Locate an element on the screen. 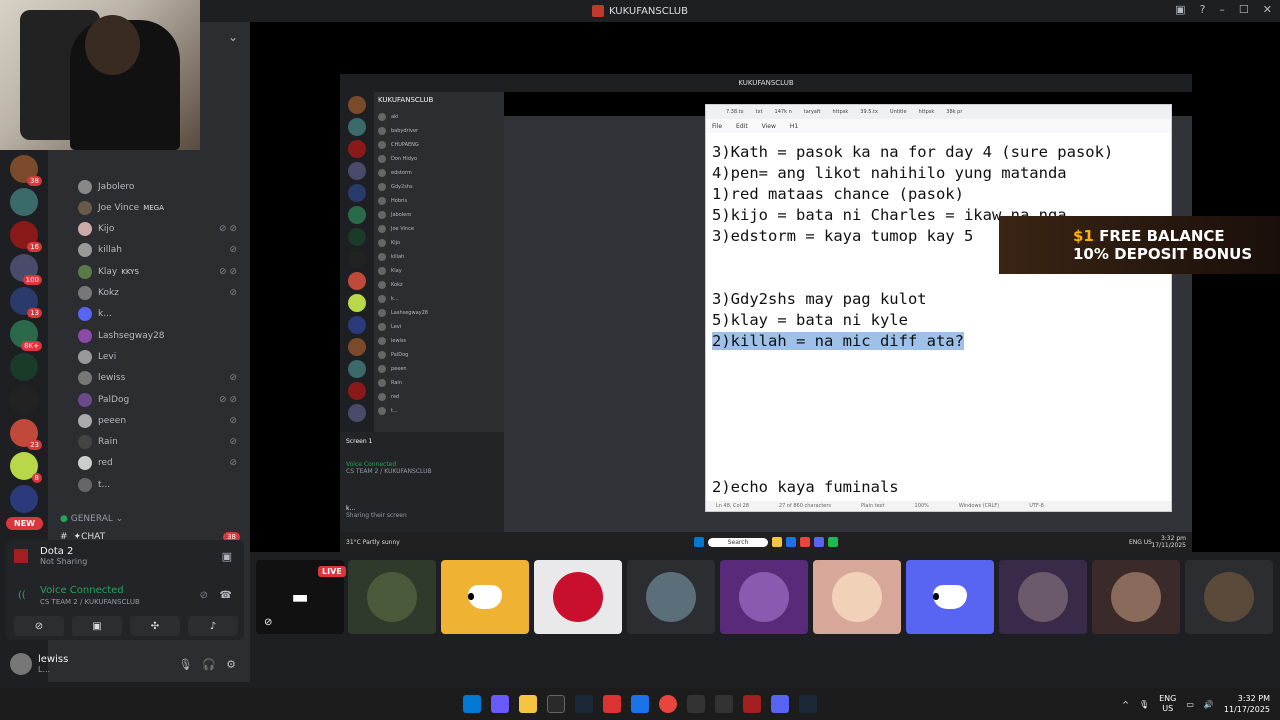  server-icon: 13 is located at coordinates (26, 302).